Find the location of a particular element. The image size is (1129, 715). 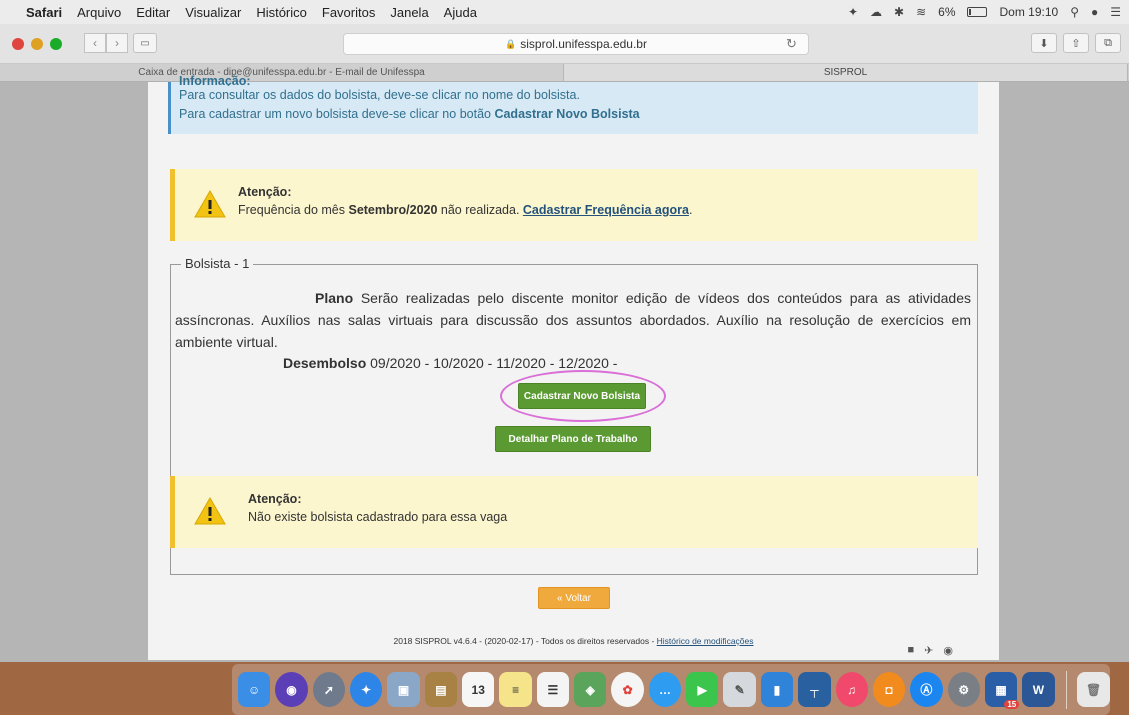

window-controls is located at coordinates (37, 44).